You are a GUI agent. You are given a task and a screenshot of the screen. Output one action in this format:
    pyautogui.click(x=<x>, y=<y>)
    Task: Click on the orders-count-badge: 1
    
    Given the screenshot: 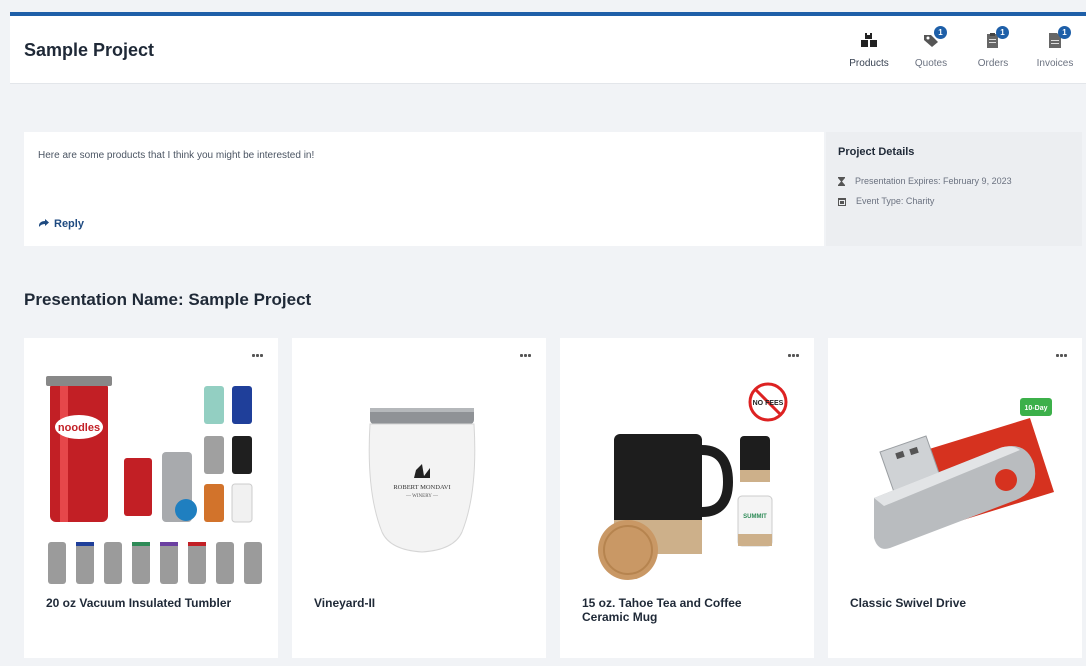 What is the action you would take?
    pyautogui.click(x=1002, y=32)
    